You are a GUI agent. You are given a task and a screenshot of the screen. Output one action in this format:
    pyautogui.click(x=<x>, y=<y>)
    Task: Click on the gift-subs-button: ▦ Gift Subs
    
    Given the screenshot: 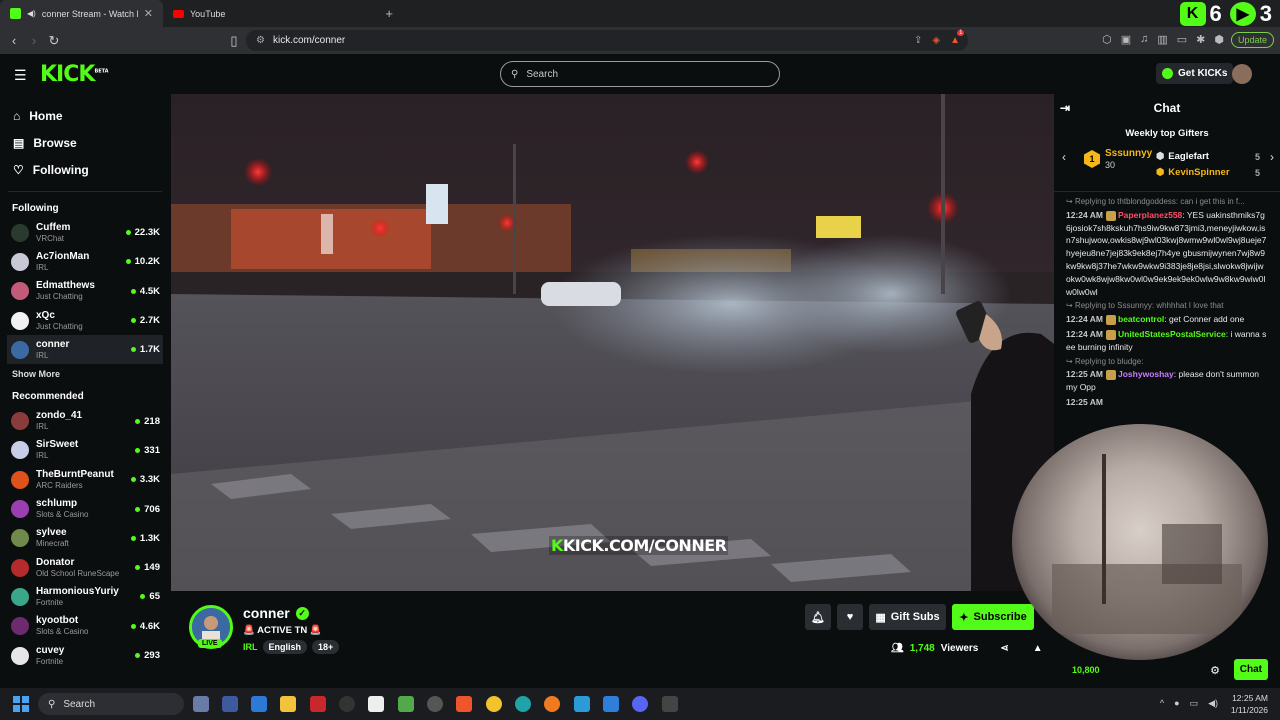 What is the action you would take?
    pyautogui.click(x=907, y=617)
    